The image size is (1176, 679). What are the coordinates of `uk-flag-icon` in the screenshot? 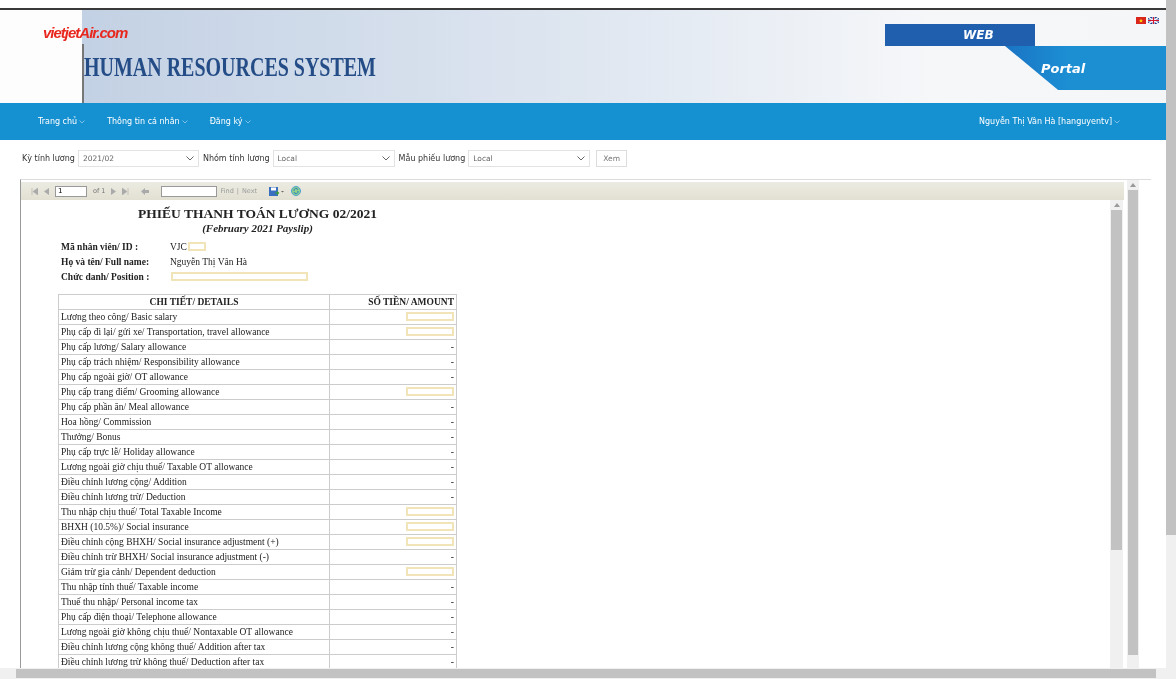 It's located at (1153, 20).